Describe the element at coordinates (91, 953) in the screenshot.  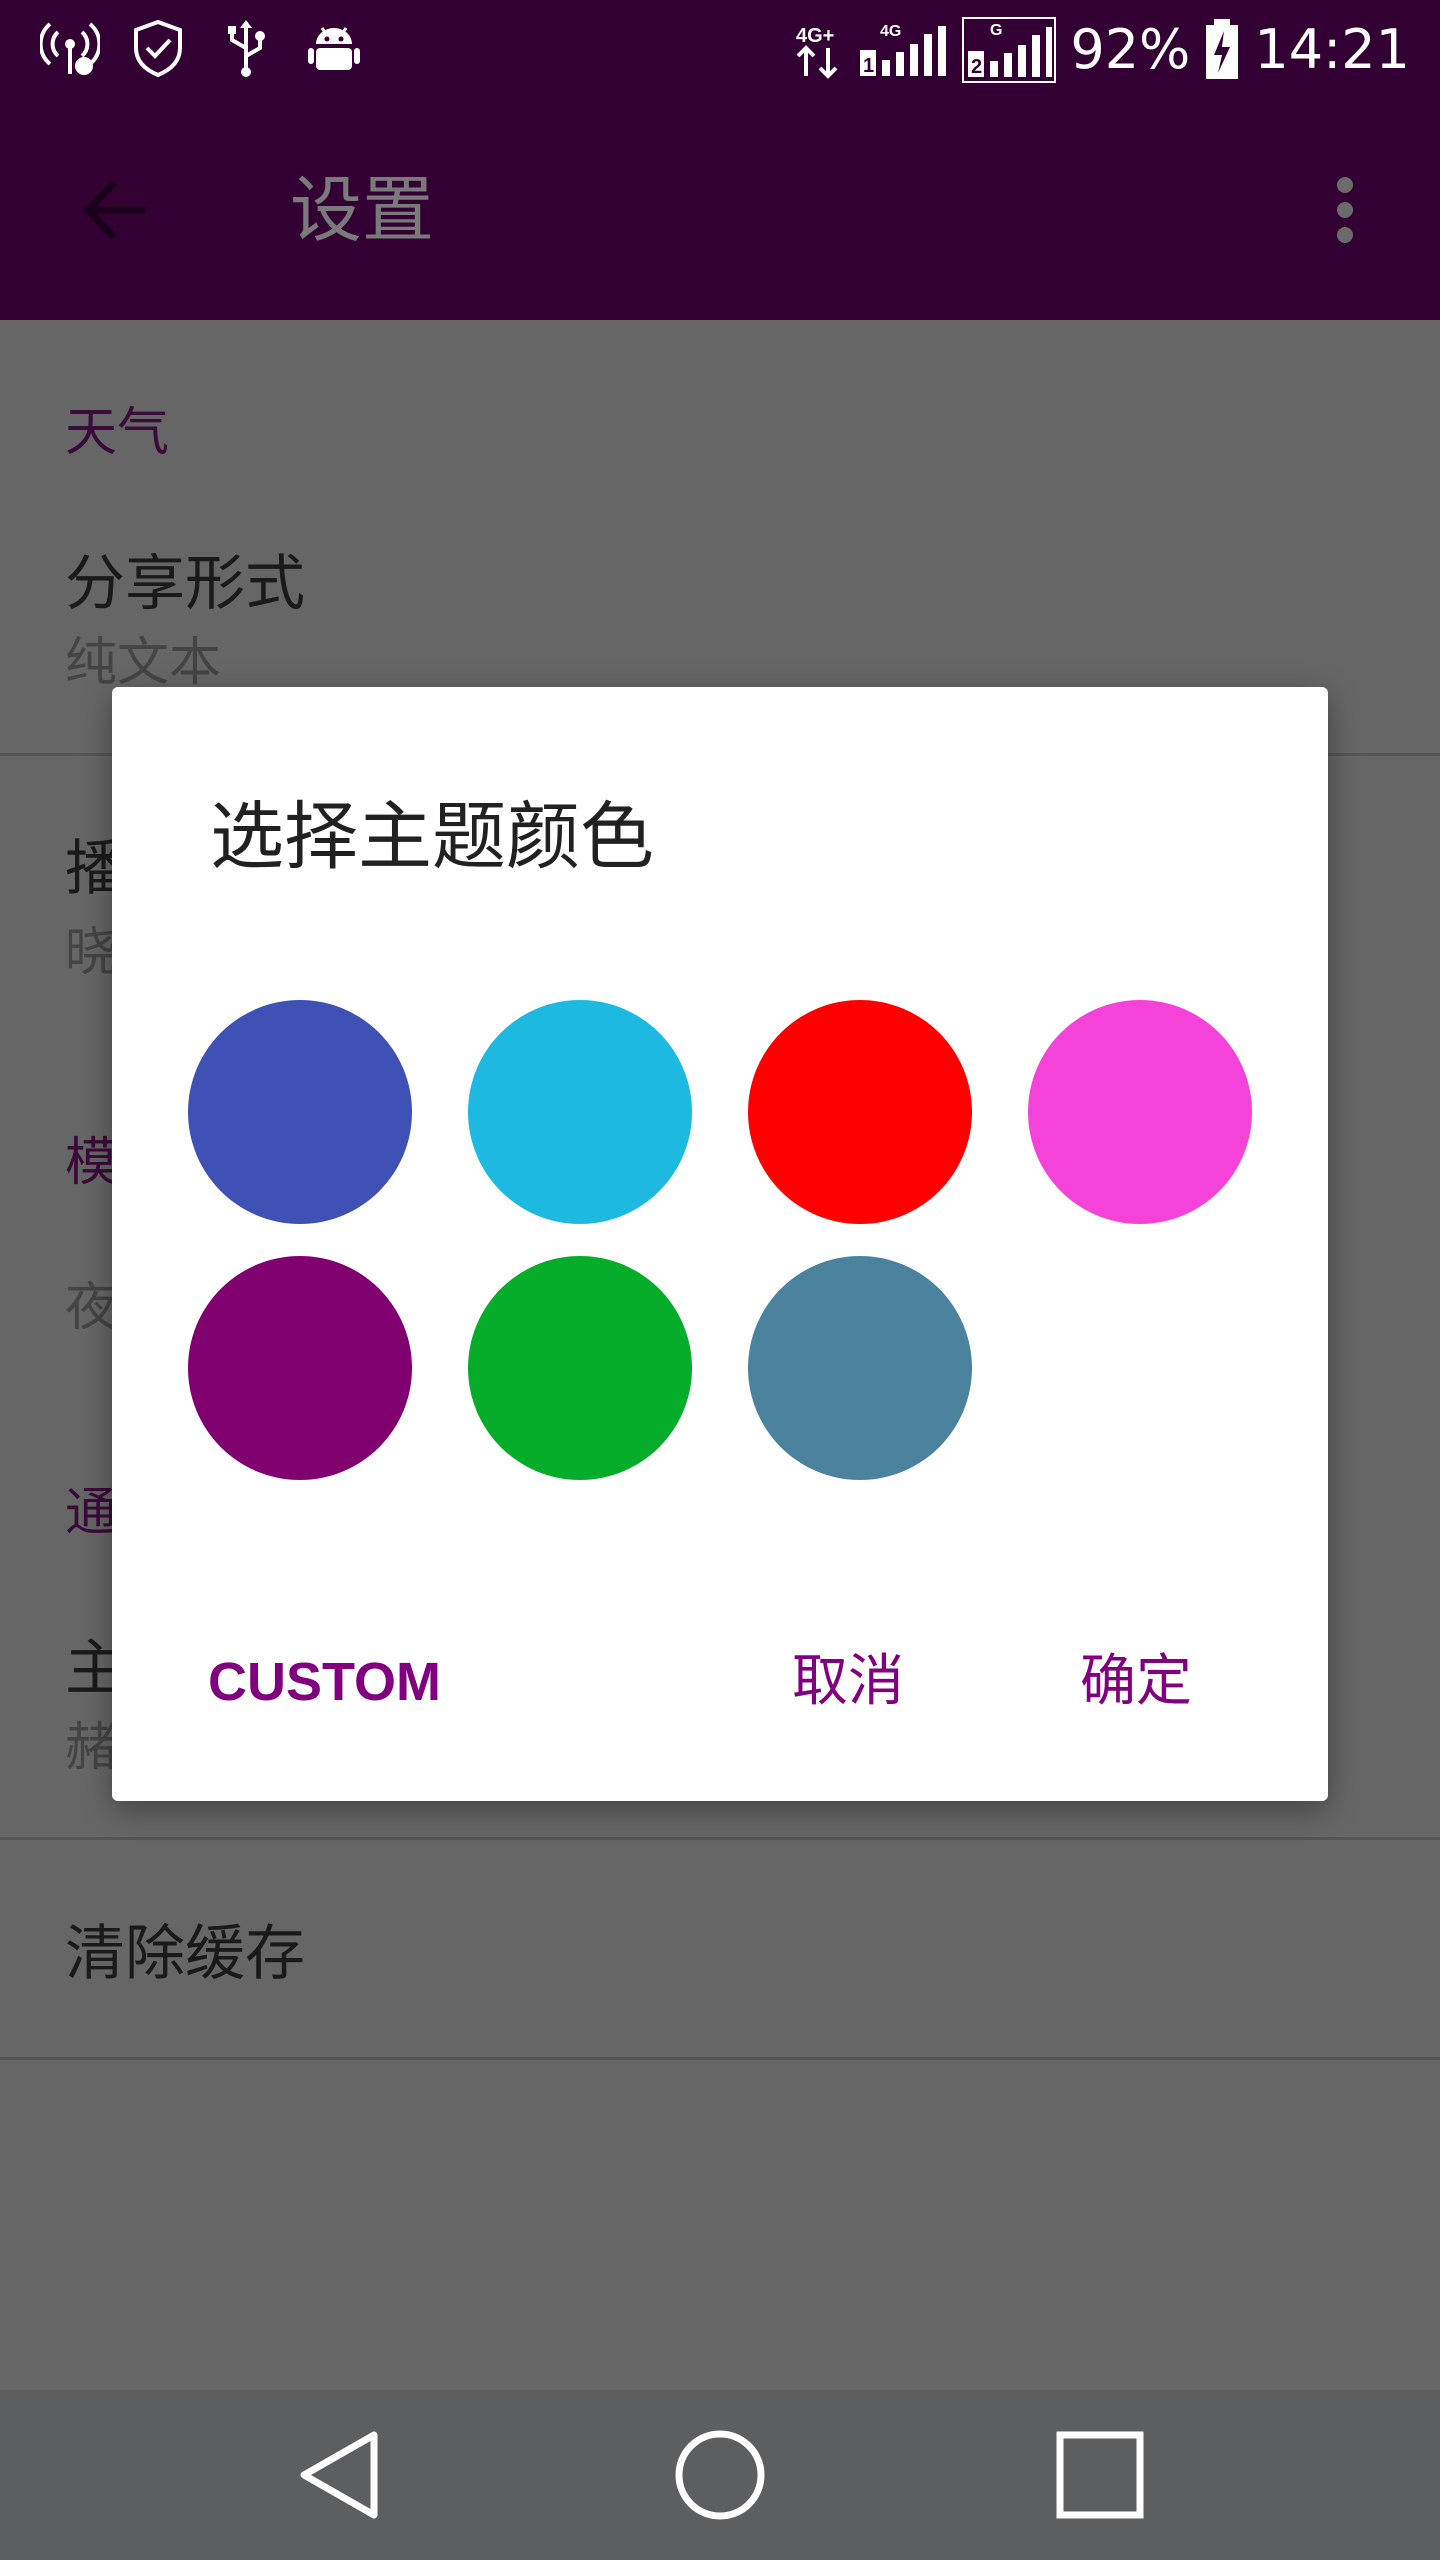
I see `setting-subtitle: 晓` at that location.